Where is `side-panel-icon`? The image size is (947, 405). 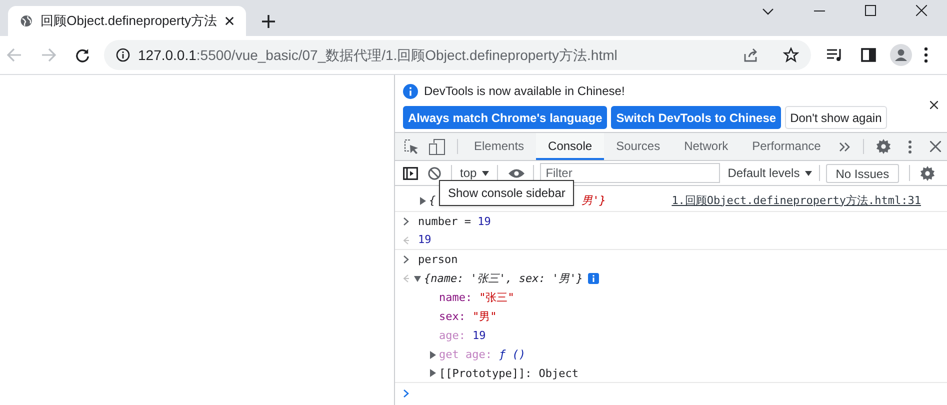
side-panel-icon is located at coordinates (868, 55).